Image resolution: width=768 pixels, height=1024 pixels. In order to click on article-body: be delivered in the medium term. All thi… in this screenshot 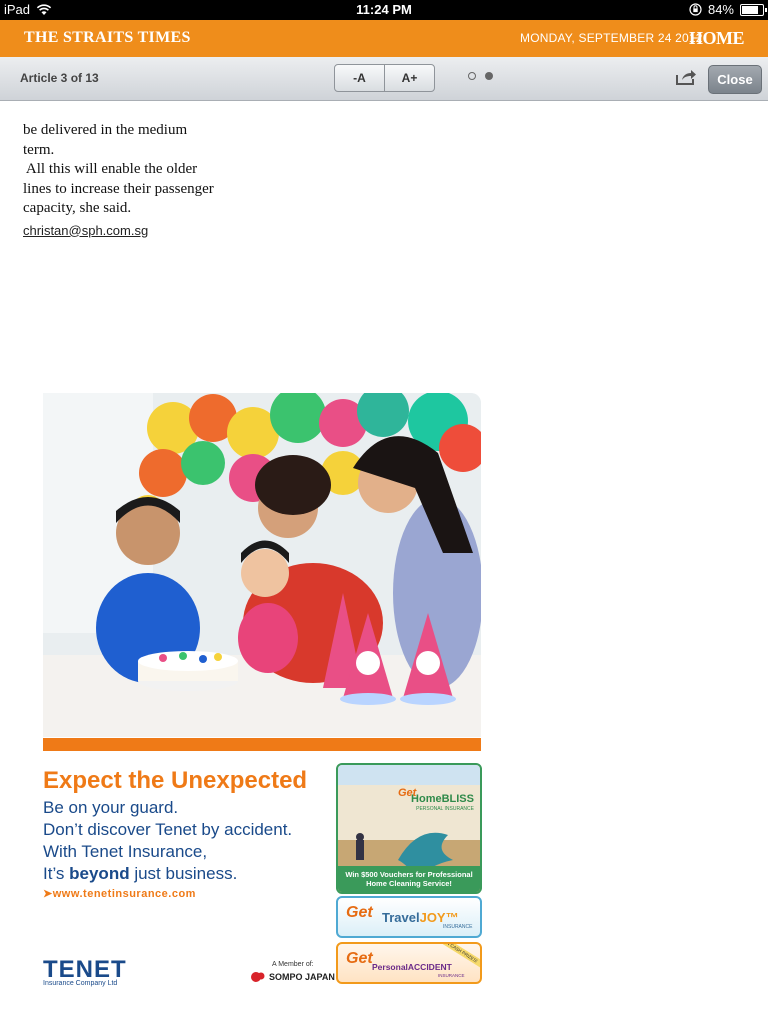, I will do `click(153, 181)`.